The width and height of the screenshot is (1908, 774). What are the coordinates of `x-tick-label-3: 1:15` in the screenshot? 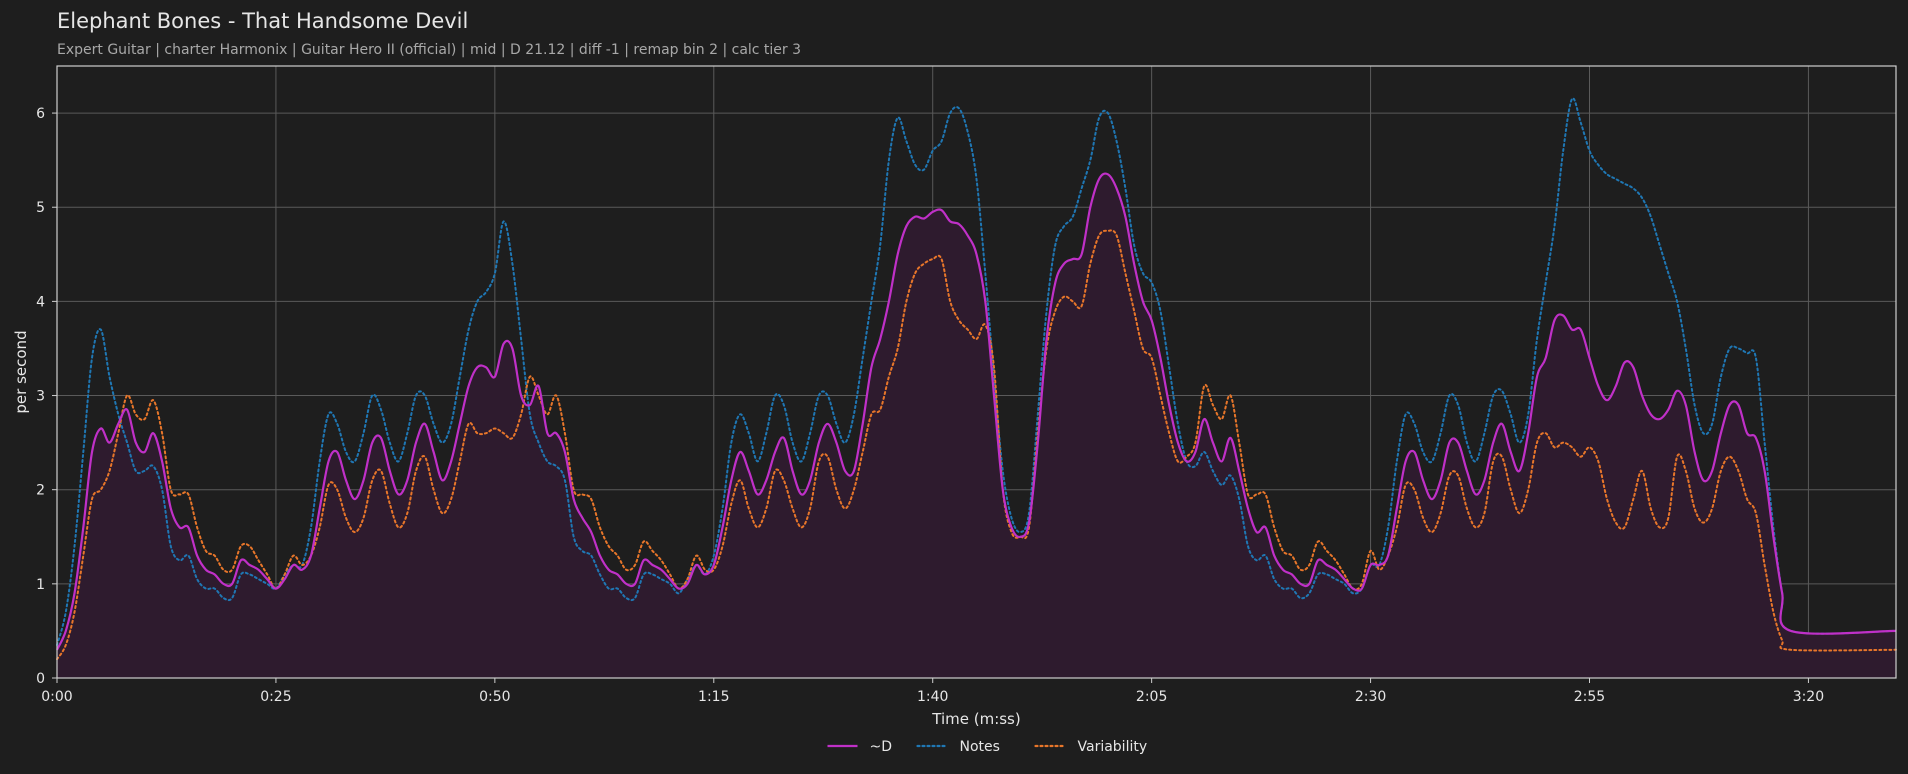 It's located at (713, 697).